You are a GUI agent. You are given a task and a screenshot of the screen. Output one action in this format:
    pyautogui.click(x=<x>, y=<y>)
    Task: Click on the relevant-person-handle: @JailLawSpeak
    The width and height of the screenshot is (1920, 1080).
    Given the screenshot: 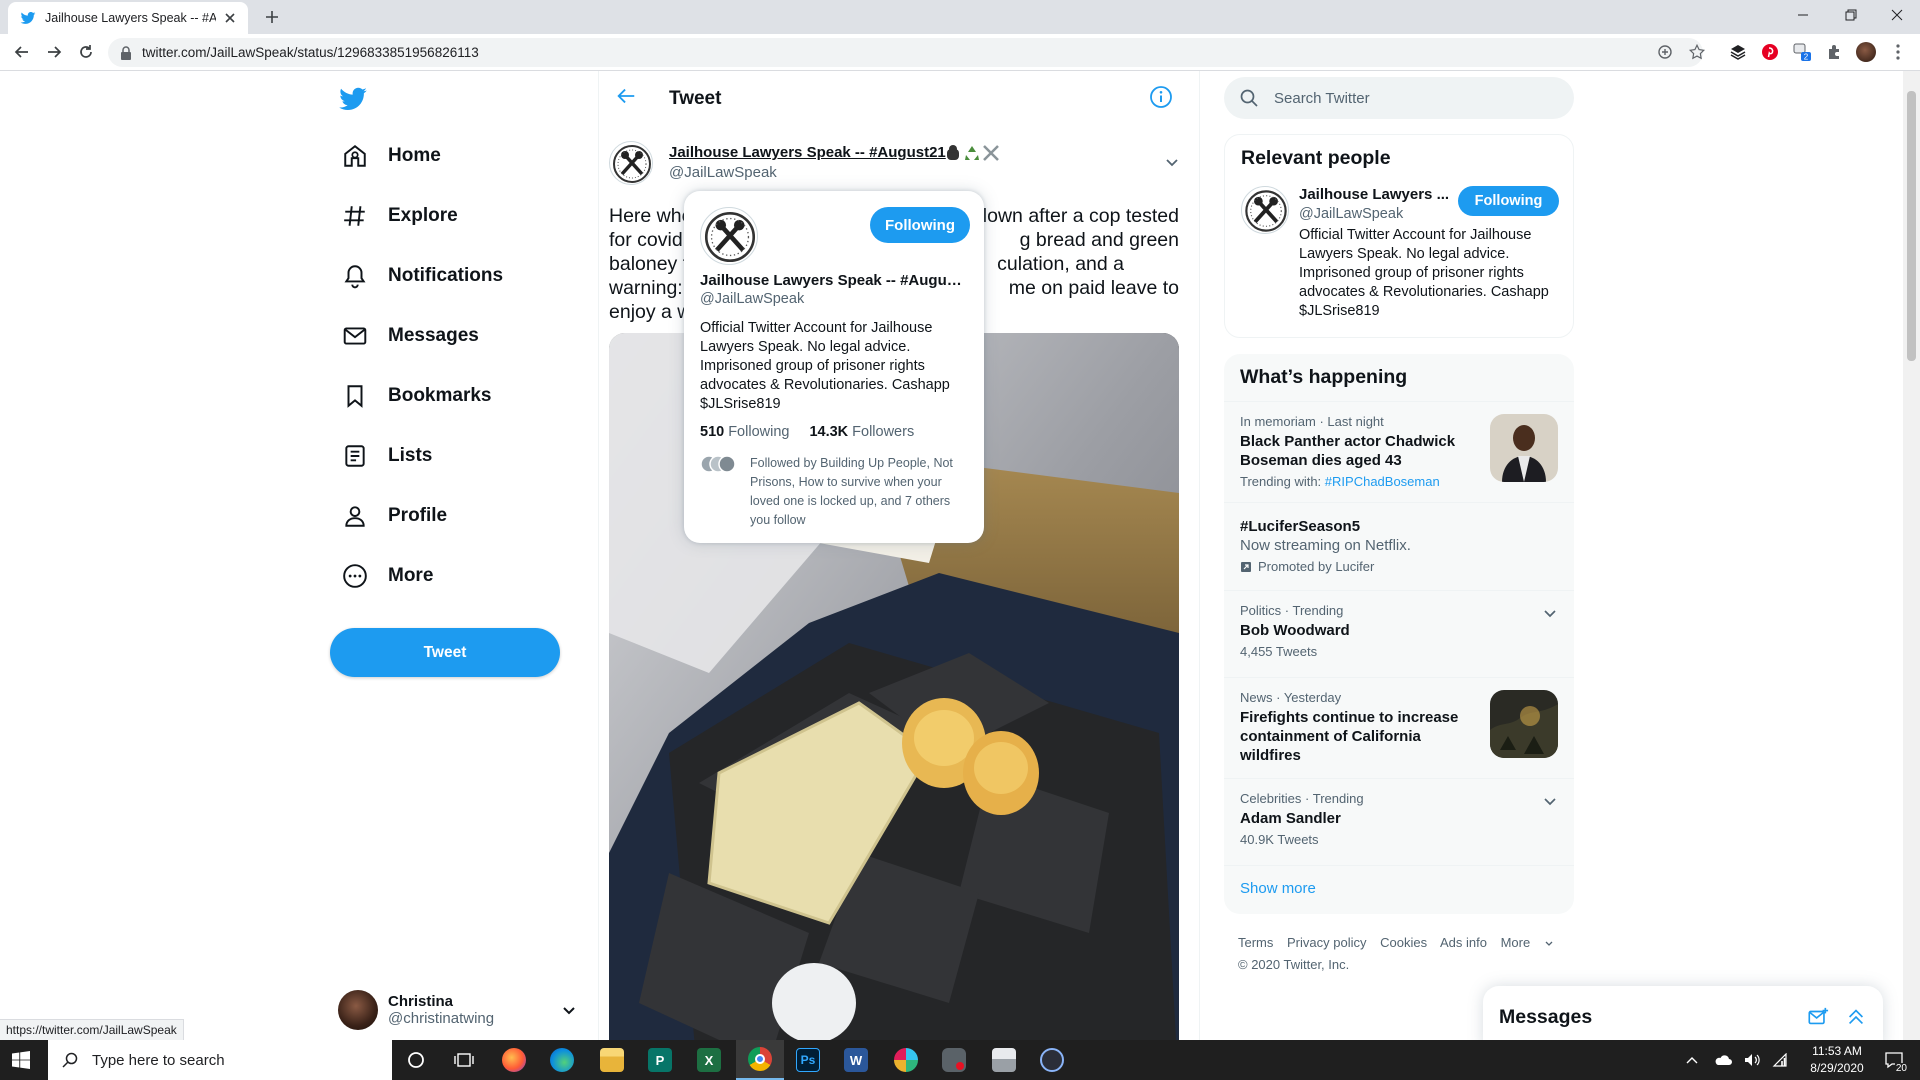 What is the action you would take?
    pyautogui.click(x=1351, y=214)
    